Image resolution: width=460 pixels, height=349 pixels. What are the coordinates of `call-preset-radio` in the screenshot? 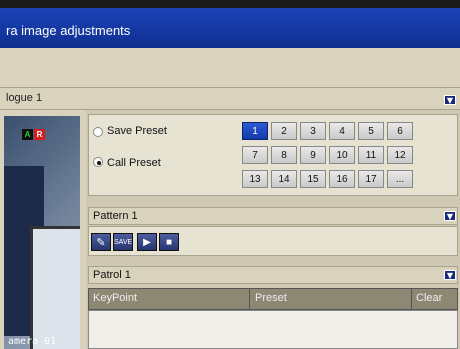 It's located at (98, 162).